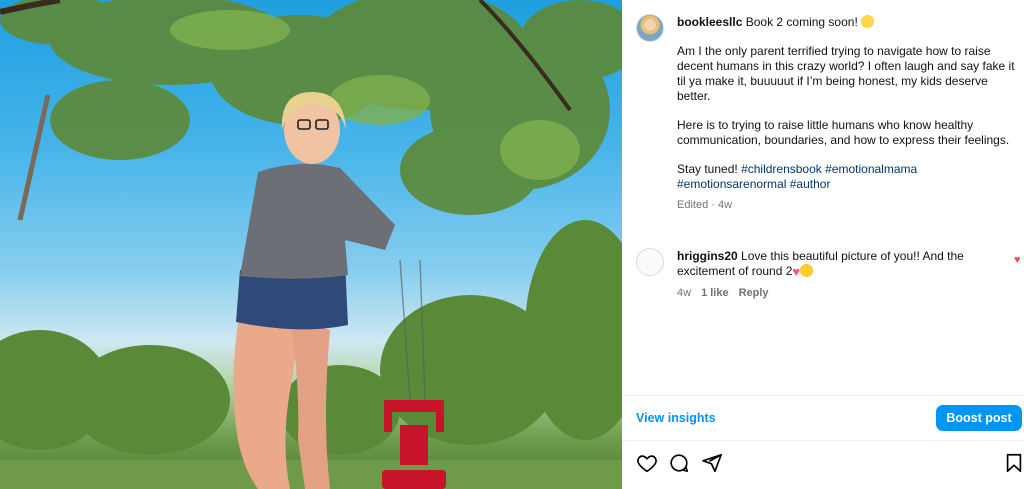  What do you see at coordinates (796, 271) in the screenshot?
I see `pink-heart-emoji: ♥` at bounding box center [796, 271].